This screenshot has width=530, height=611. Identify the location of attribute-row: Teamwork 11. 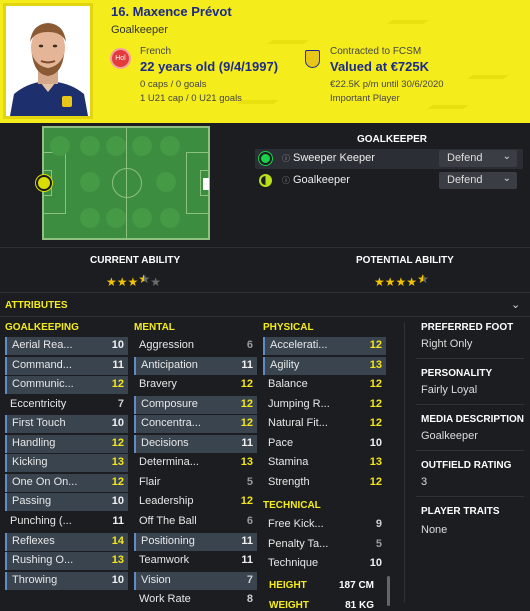
(195, 561).